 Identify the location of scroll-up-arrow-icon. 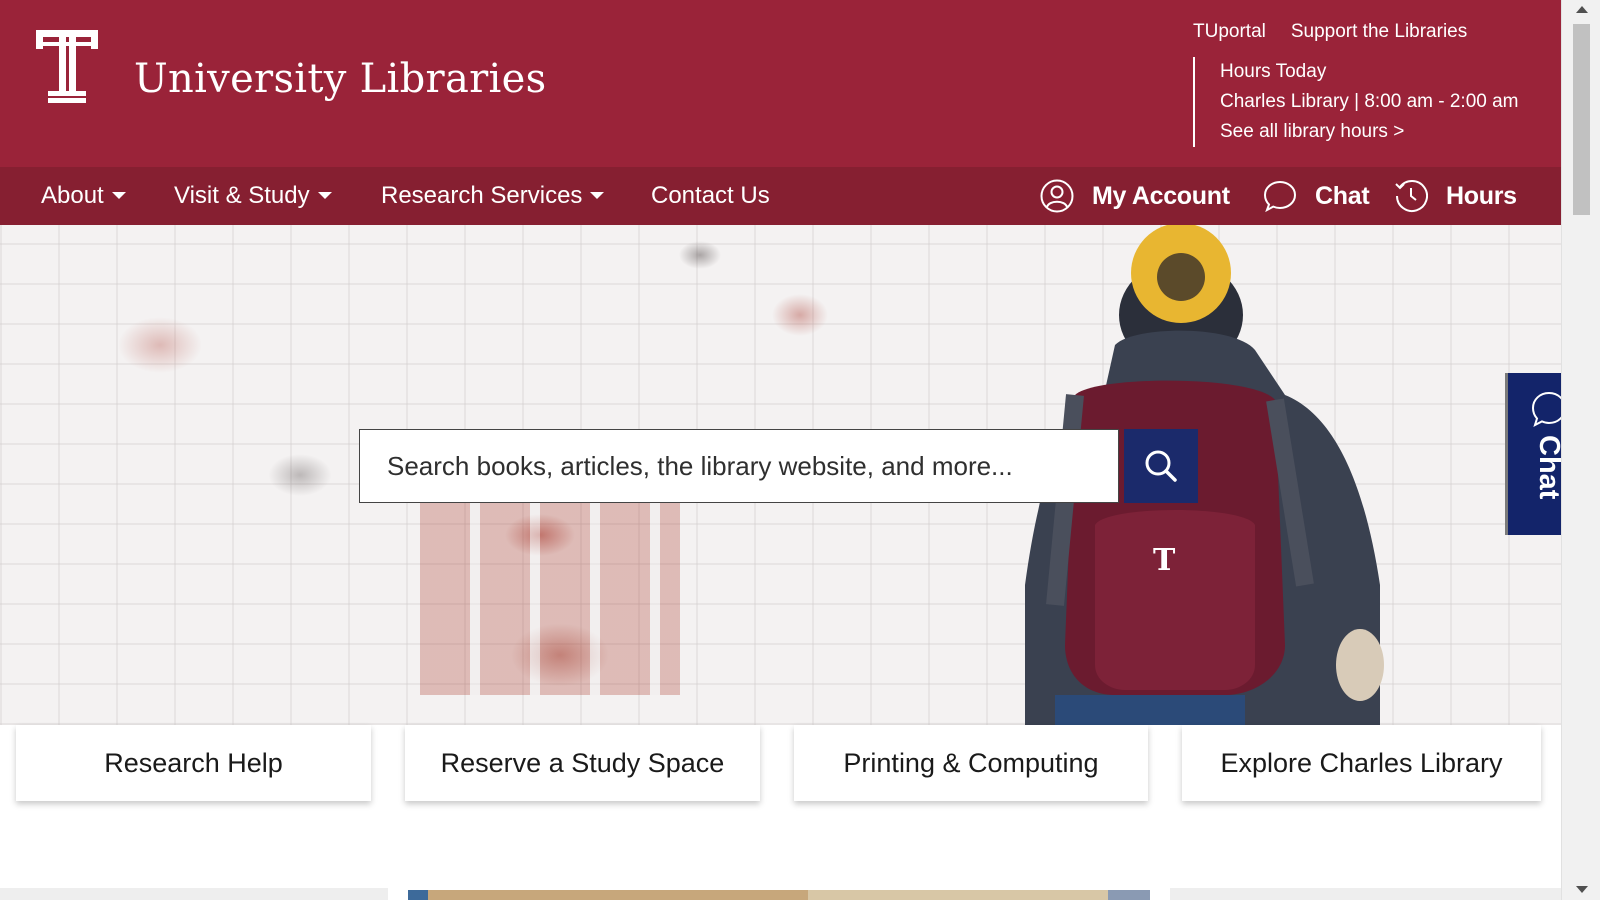
(1582, 9).